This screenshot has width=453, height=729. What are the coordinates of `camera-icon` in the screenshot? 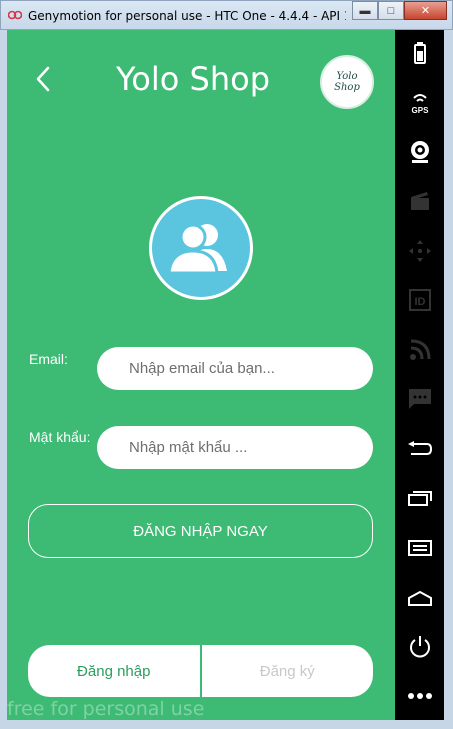 It's located at (419, 152).